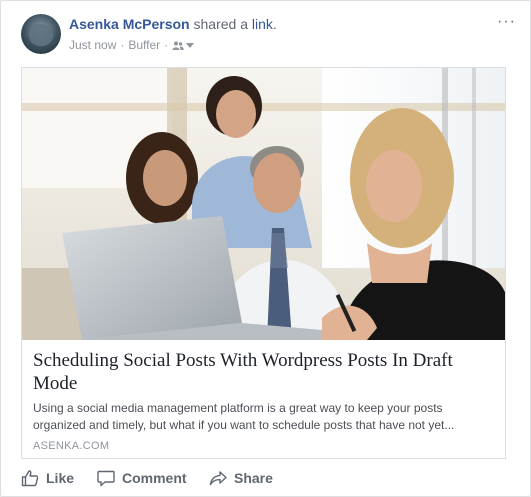 This screenshot has height=497, width=531. I want to click on thumbs-up-icon, so click(30, 478).